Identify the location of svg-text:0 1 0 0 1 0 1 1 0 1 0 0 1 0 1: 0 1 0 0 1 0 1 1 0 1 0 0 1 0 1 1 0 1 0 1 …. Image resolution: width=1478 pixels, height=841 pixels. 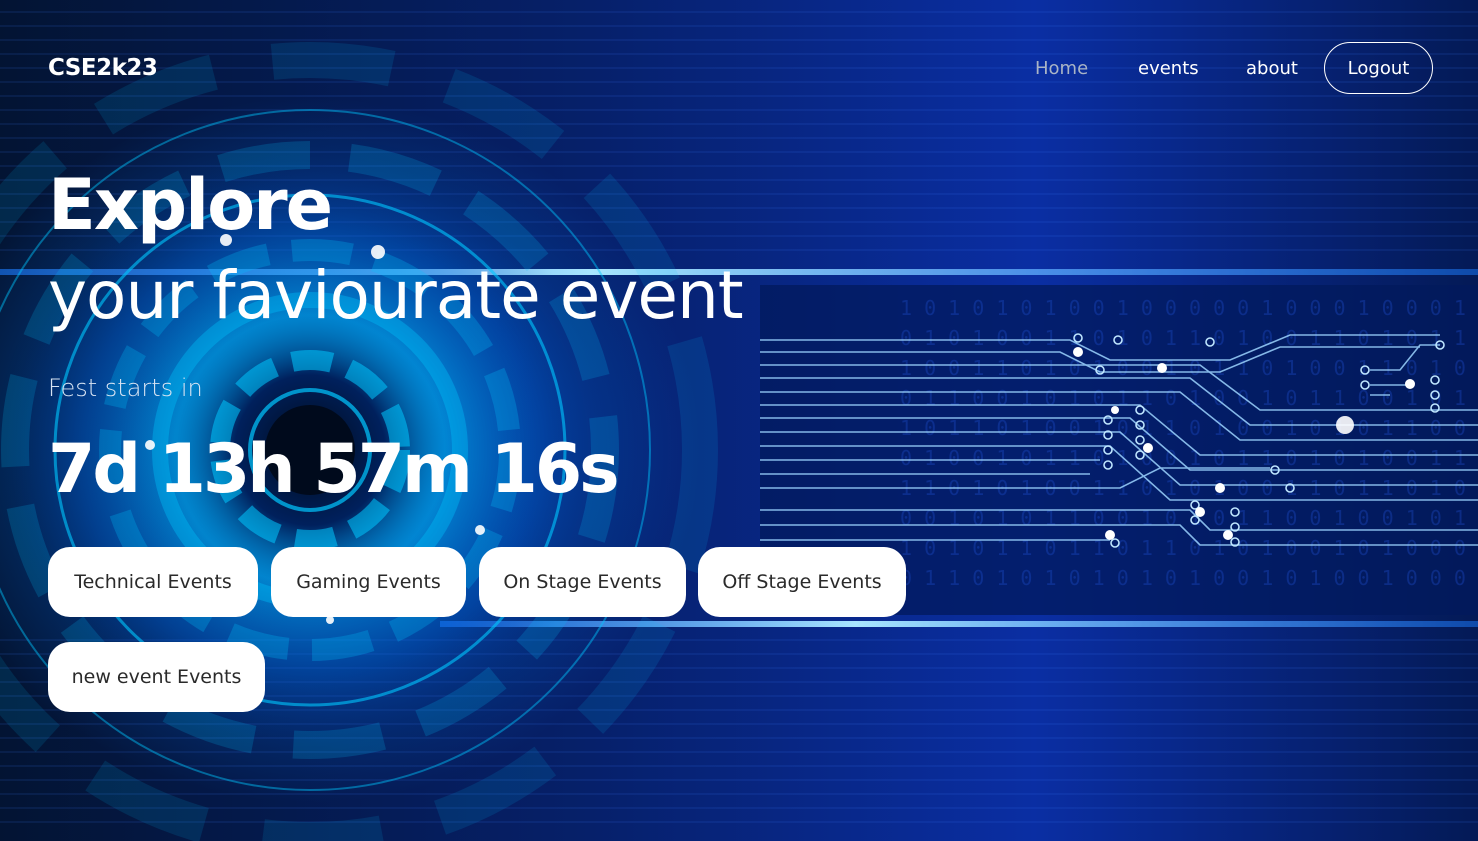
(1189, 458).